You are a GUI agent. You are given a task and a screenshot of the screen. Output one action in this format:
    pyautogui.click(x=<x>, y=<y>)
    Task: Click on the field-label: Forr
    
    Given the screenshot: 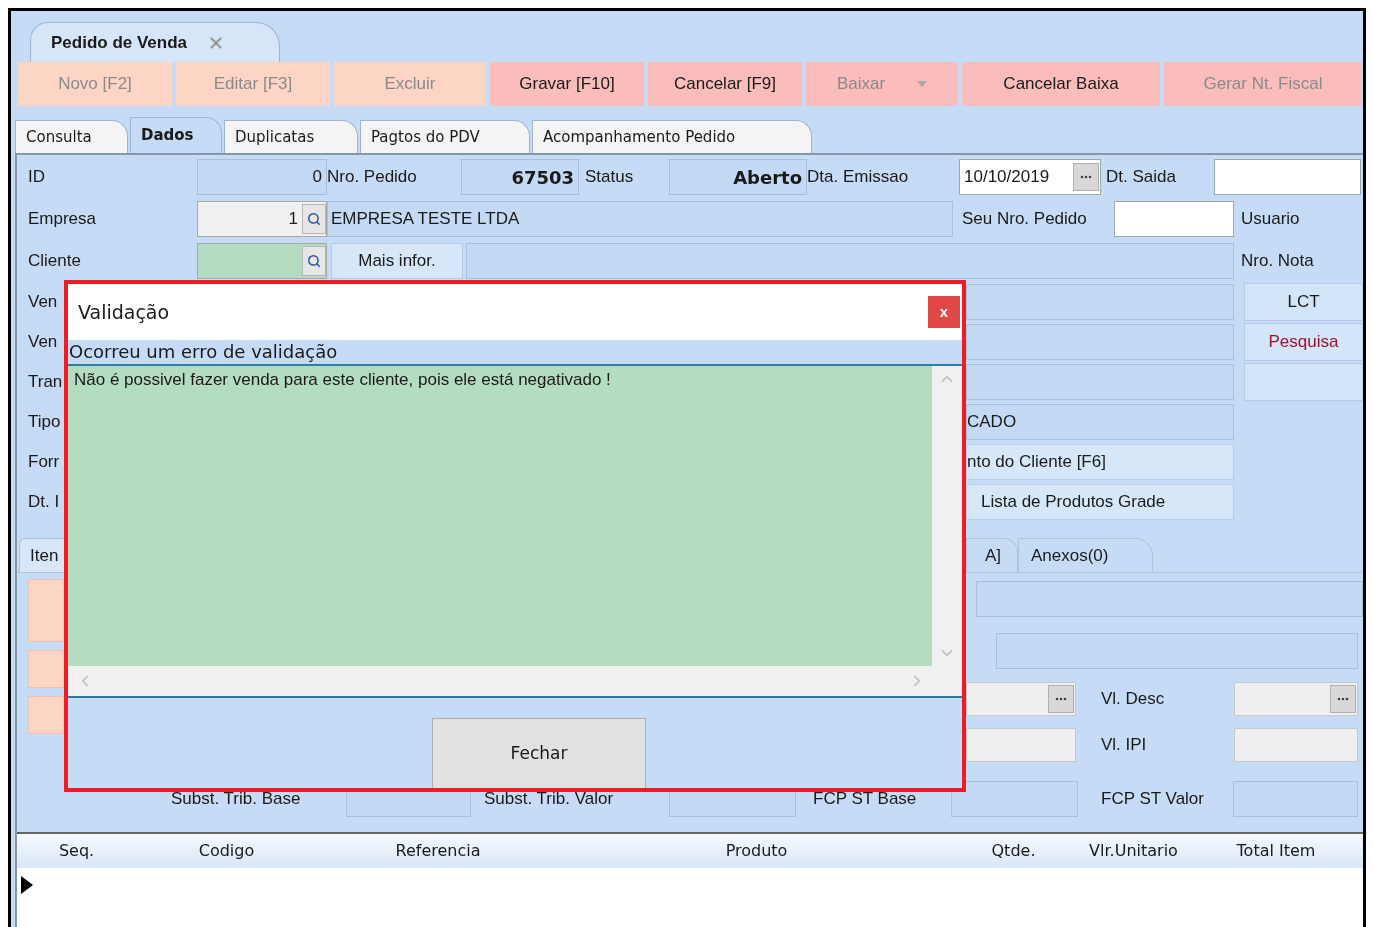 What is the action you would take?
    pyautogui.click(x=44, y=462)
    